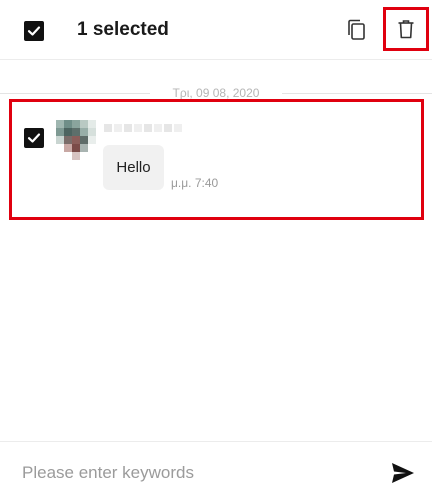  I want to click on avatar, so click(76, 140).